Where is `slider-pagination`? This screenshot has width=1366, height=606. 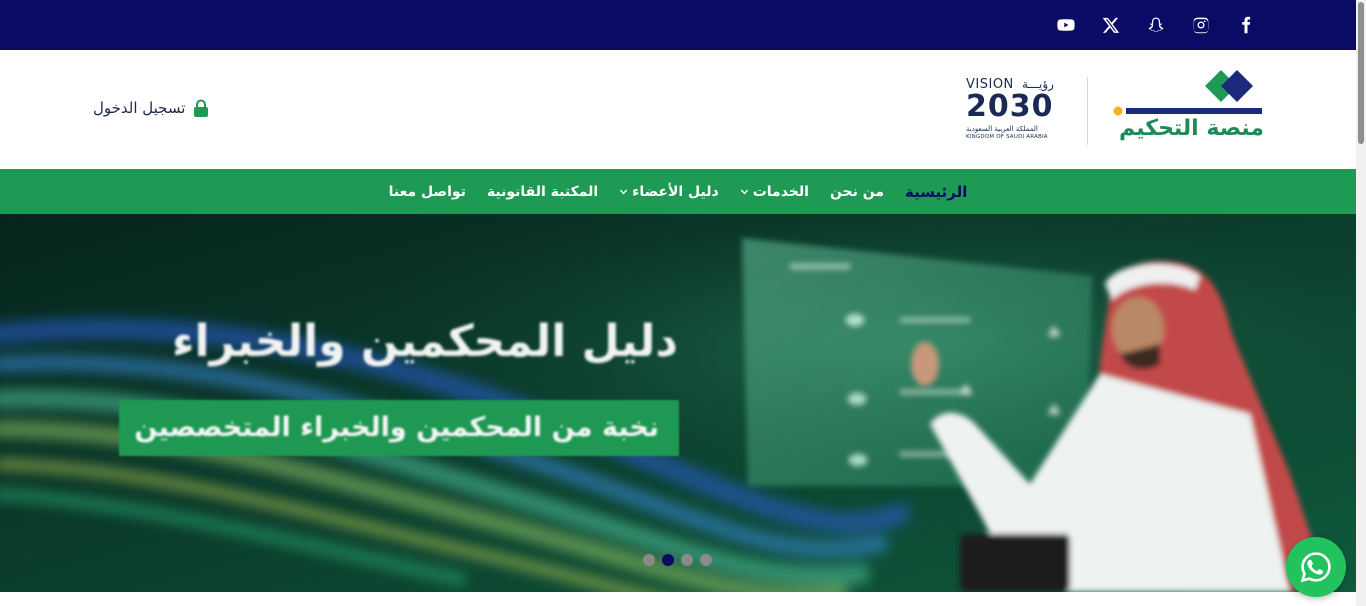 slider-pagination is located at coordinates (677, 560).